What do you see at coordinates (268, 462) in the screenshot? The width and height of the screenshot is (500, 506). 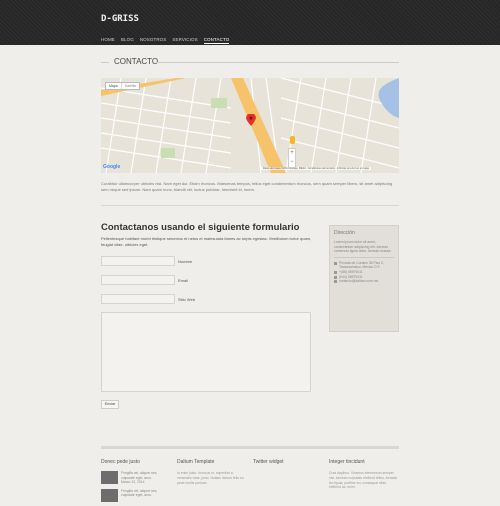 I see `footer-col3-title: Twitter widget` at bounding box center [268, 462].